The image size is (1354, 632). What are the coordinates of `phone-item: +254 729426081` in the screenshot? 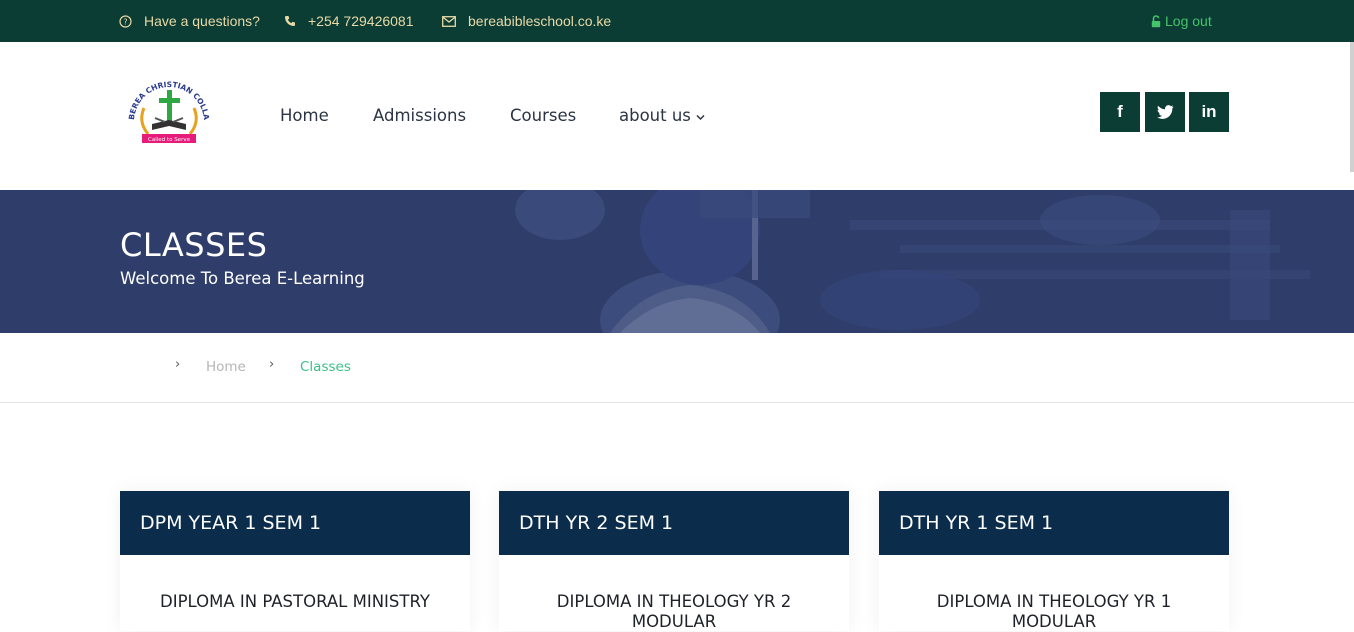 It's located at (349, 21).